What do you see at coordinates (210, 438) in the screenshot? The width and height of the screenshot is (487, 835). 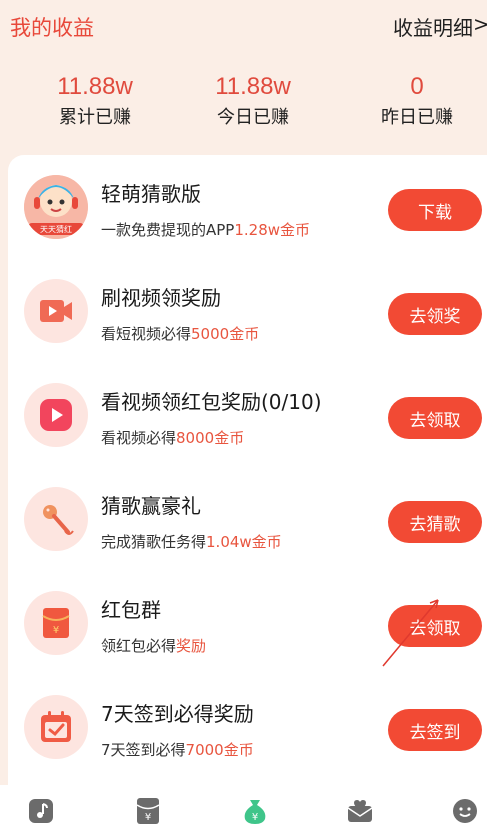 I see `task-reward: 8000金币` at bounding box center [210, 438].